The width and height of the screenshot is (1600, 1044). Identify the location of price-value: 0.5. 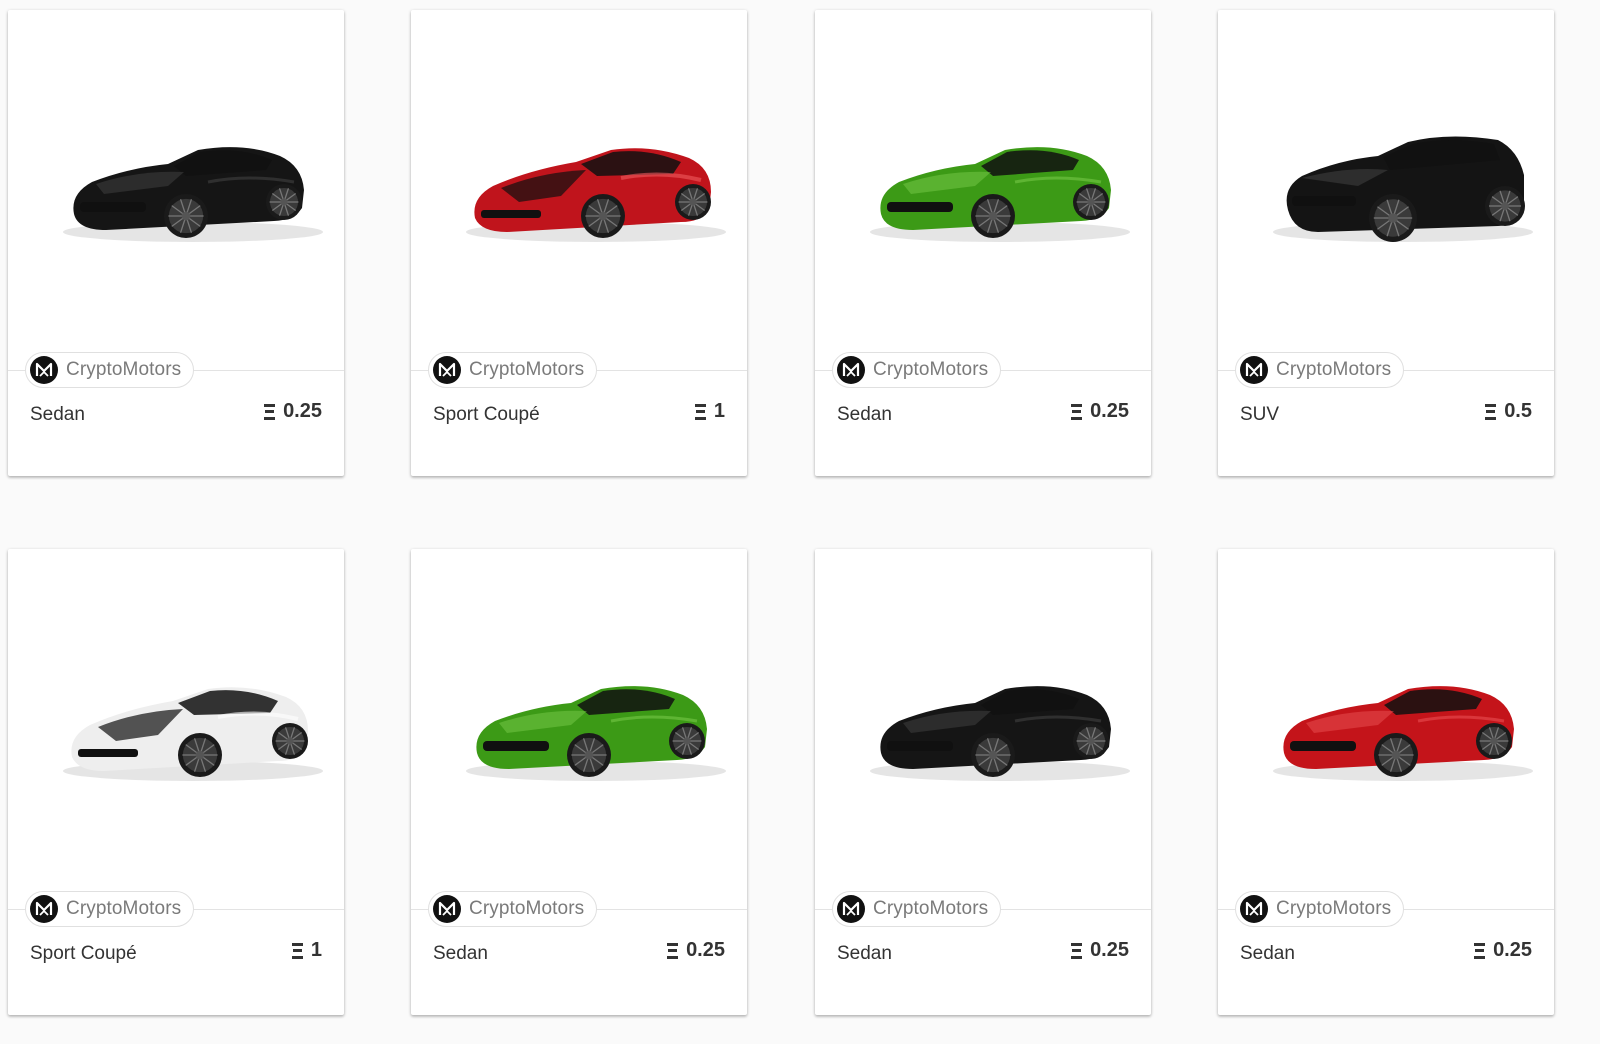
(1518, 411).